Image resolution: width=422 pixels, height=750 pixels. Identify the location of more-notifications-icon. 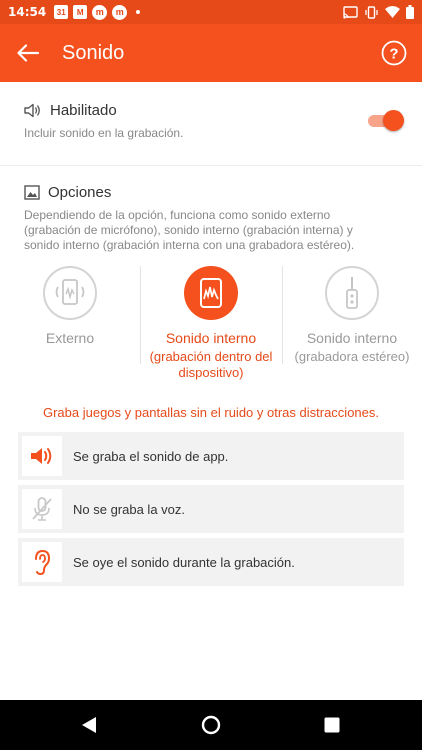
(138, 12).